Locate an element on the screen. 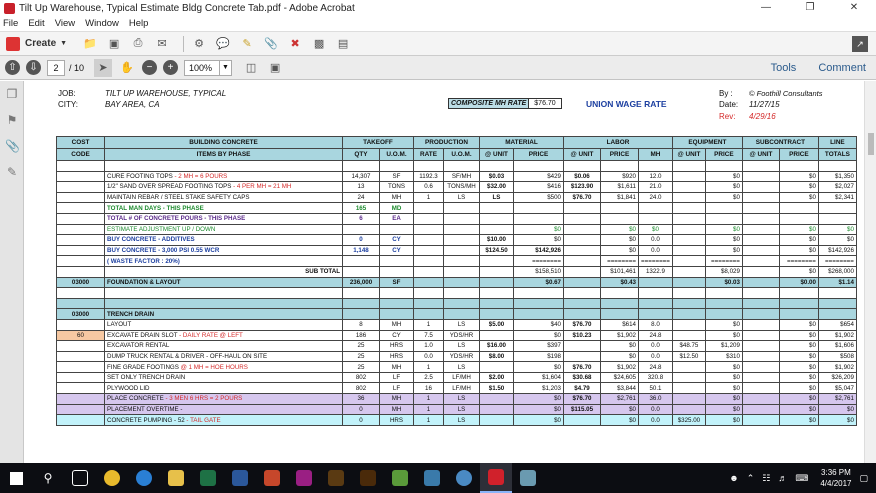 This screenshot has width=876, height=493. table-cell: SF/MH is located at coordinates (461, 176).